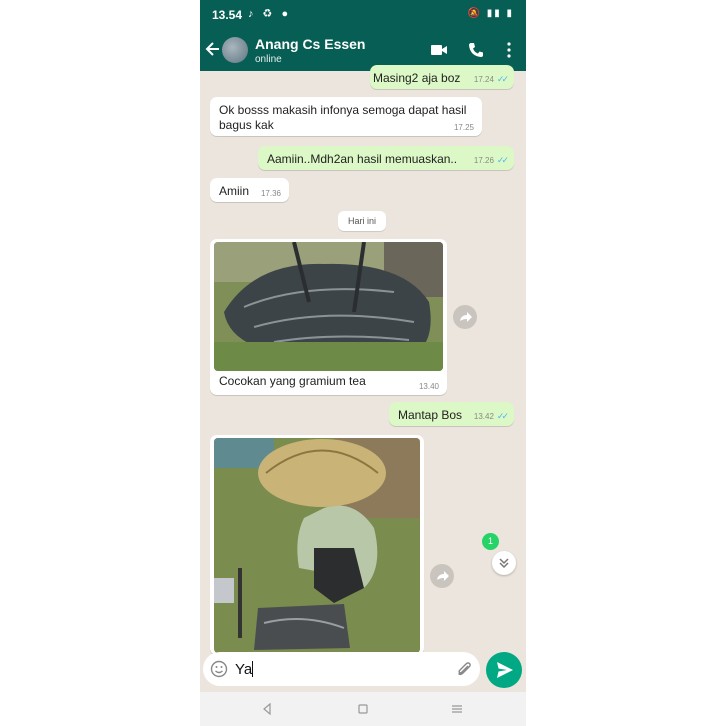  What do you see at coordinates (268, 59) in the screenshot?
I see `contact-status: online` at bounding box center [268, 59].